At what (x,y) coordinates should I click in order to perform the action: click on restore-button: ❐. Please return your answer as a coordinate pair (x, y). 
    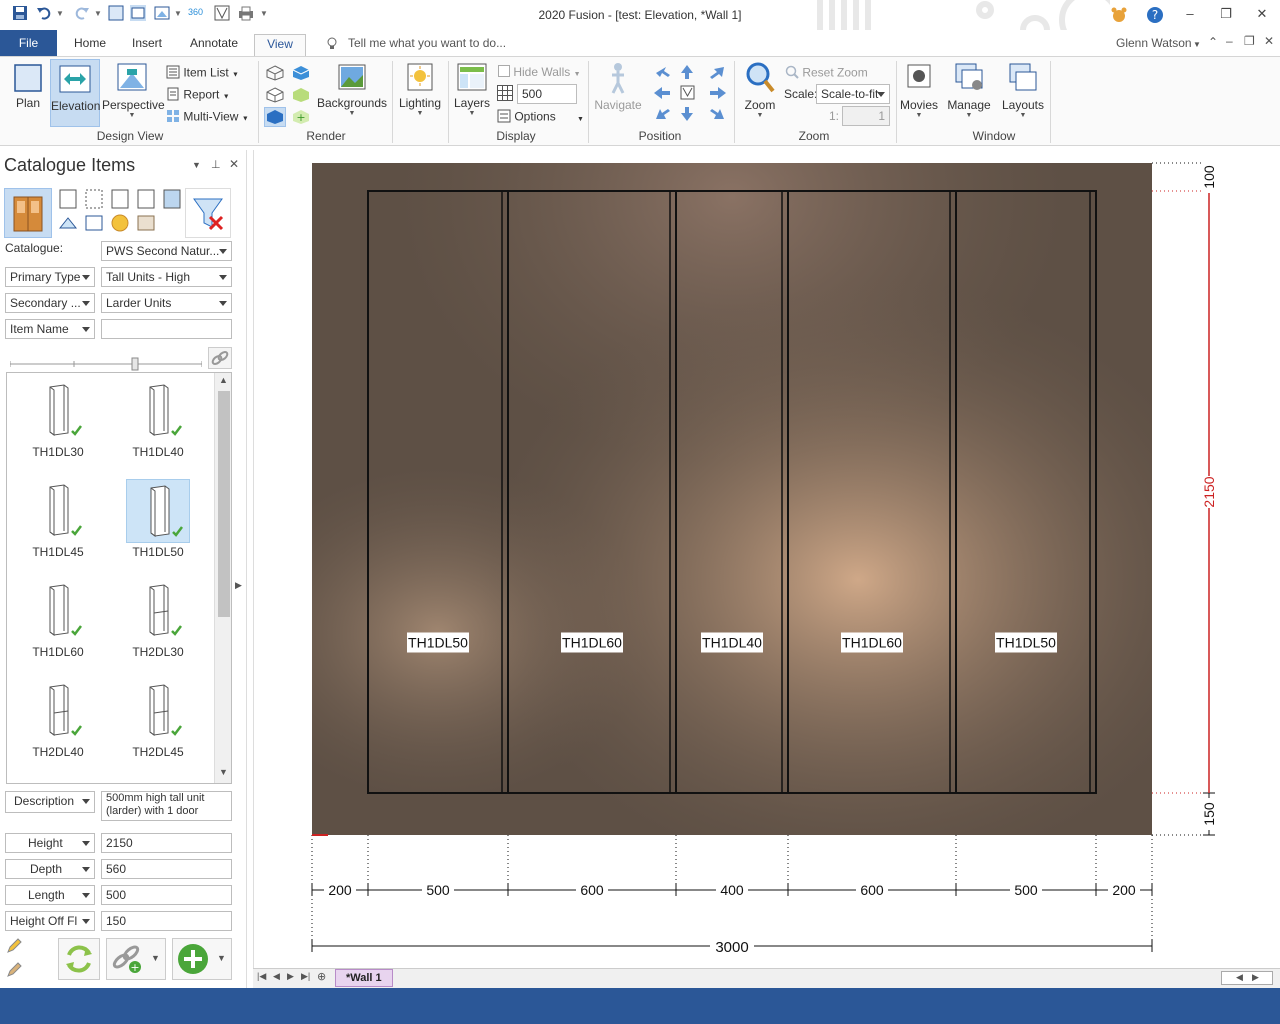
    Looking at the image, I should click on (1226, 15).